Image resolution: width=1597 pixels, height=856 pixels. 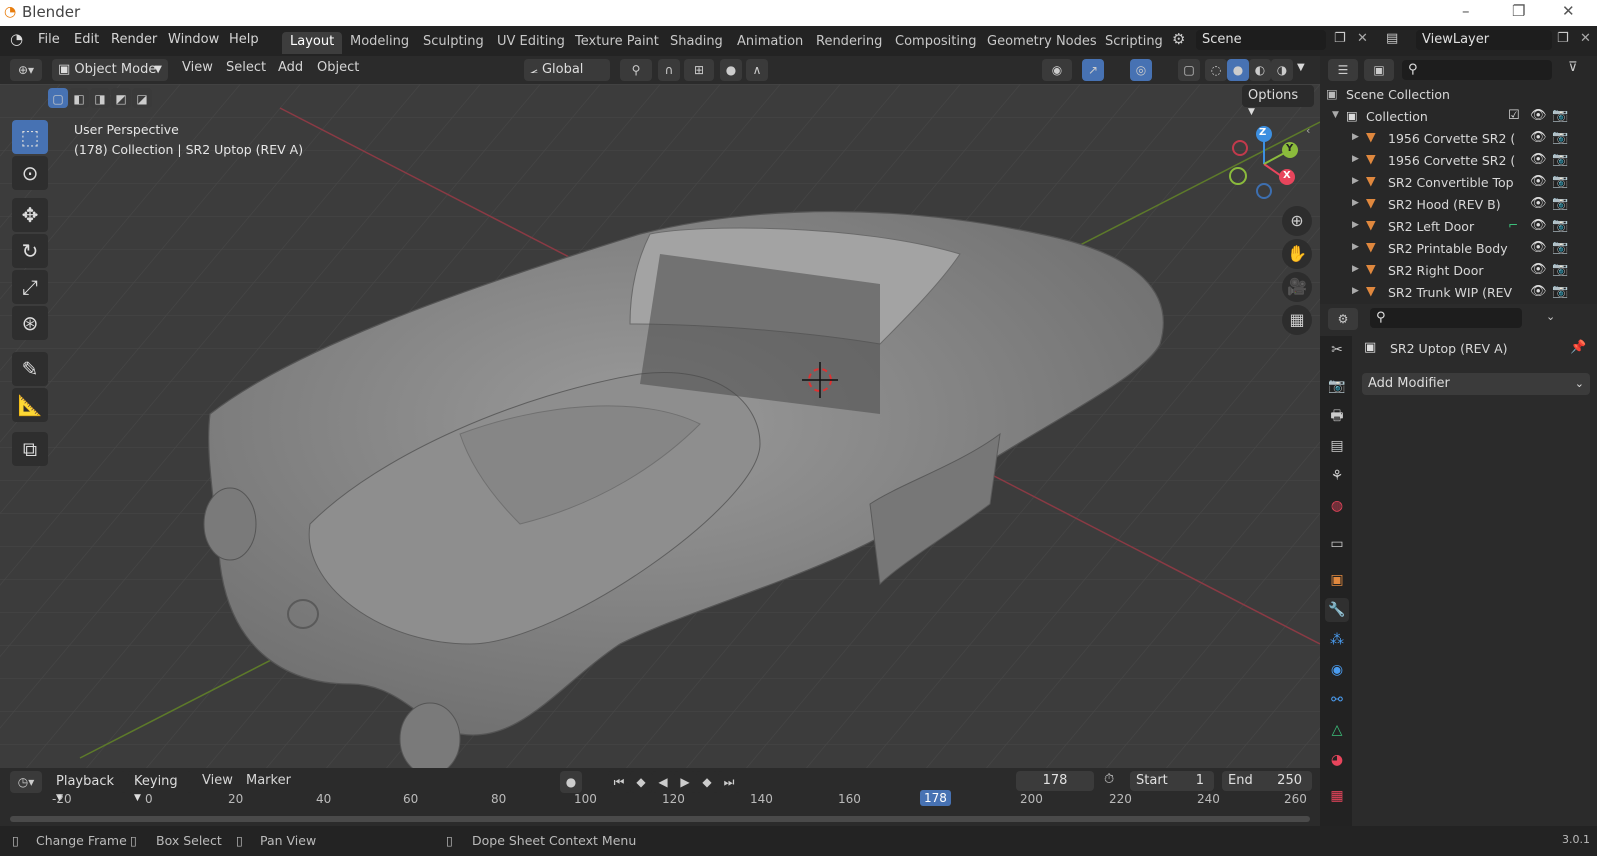 What do you see at coordinates (1458, 161) in the screenshot?
I see `outliner-row-object: ▶ ▼ 1956 Corvette SR2 ( 👁 📷` at bounding box center [1458, 161].